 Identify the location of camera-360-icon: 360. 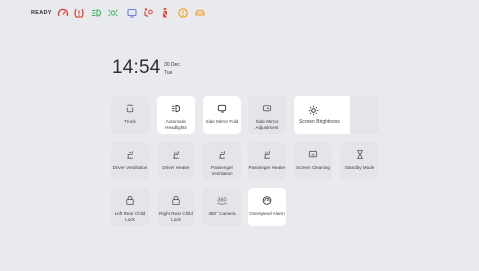
(222, 200).